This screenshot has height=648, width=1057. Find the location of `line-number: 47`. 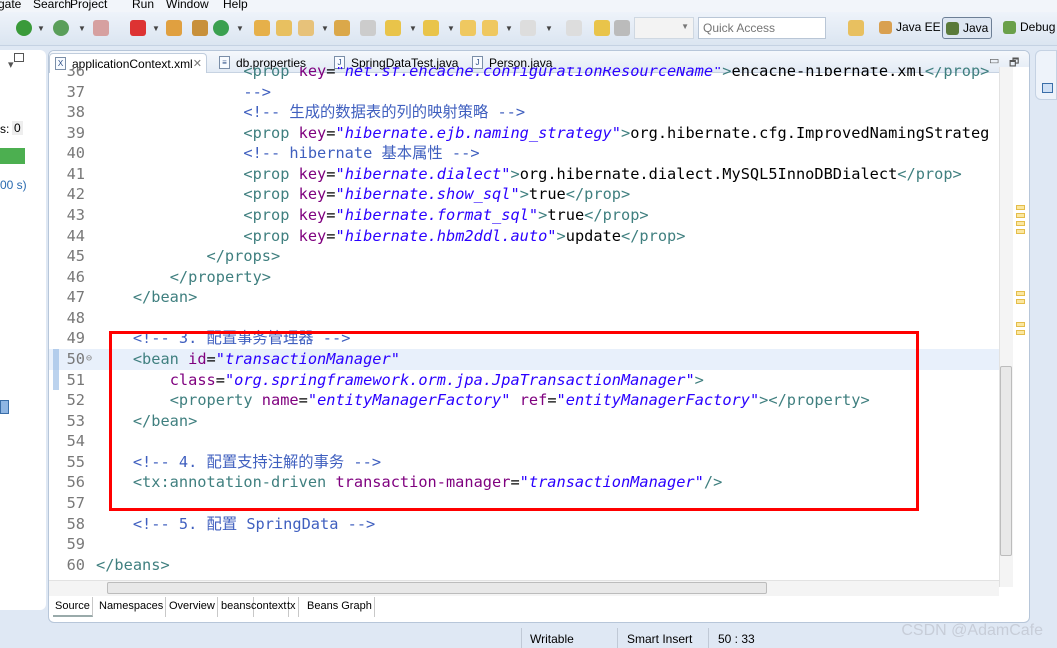

line-number: 47 is located at coordinates (75, 297).